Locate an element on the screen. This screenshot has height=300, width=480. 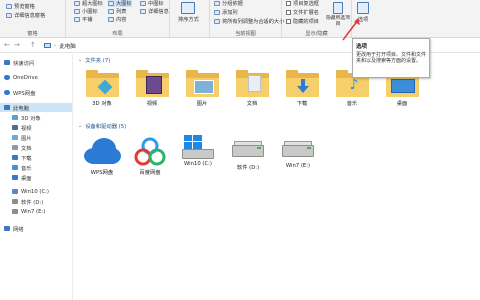
folder-pictures: 图片 is located at coordinates (202, 93).